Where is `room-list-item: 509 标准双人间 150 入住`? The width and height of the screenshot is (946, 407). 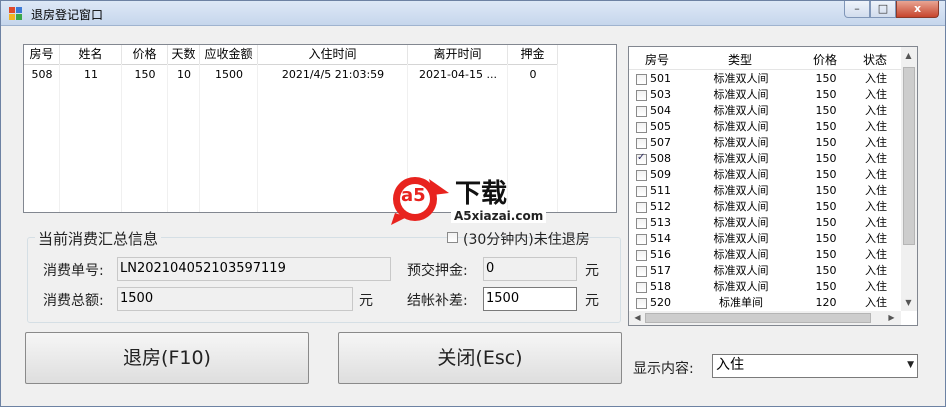 room-list-item: 509 标准双人间 150 入住 is located at coordinates (765, 175).